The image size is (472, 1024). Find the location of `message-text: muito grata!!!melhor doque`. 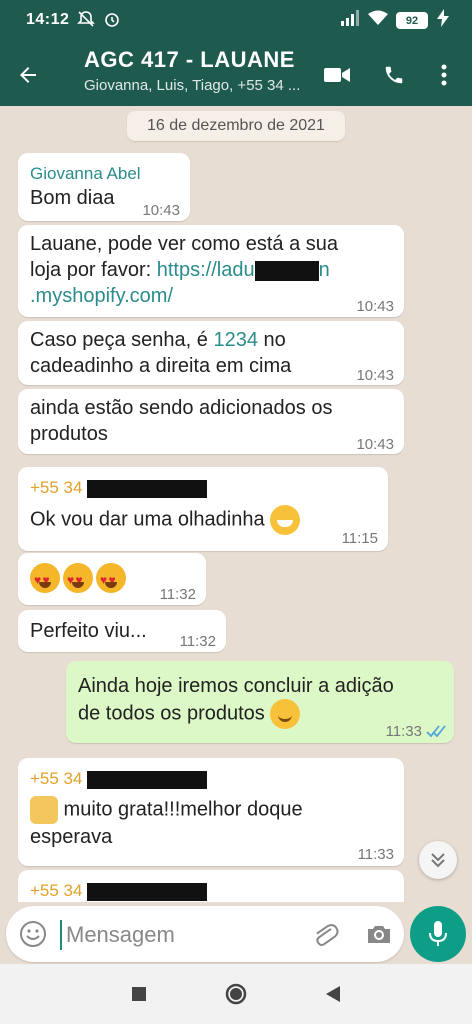

message-text: muito grata!!!melhor doque is located at coordinates (180, 809).